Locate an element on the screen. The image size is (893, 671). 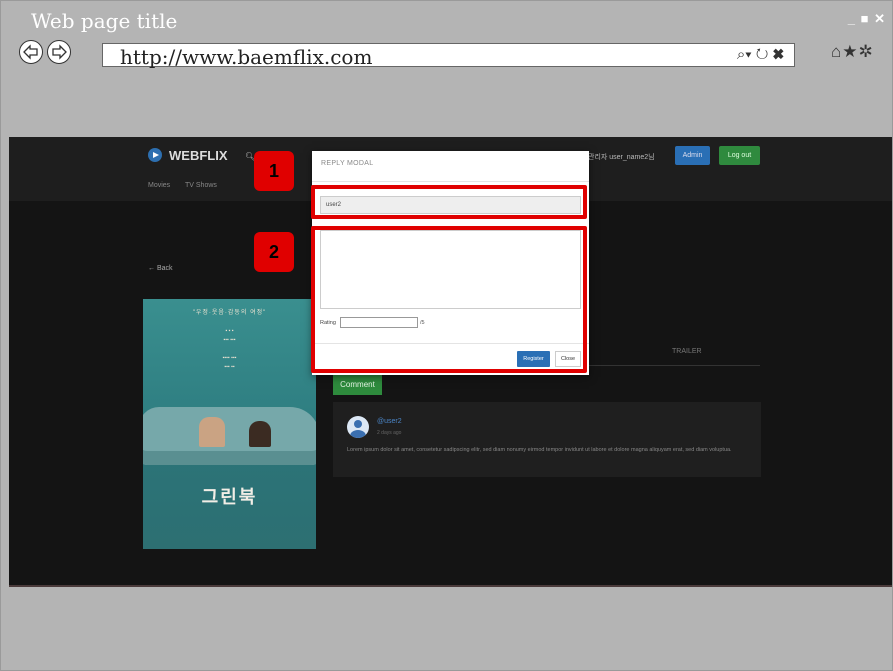
poster-person-left is located at coordinates (212, 432).